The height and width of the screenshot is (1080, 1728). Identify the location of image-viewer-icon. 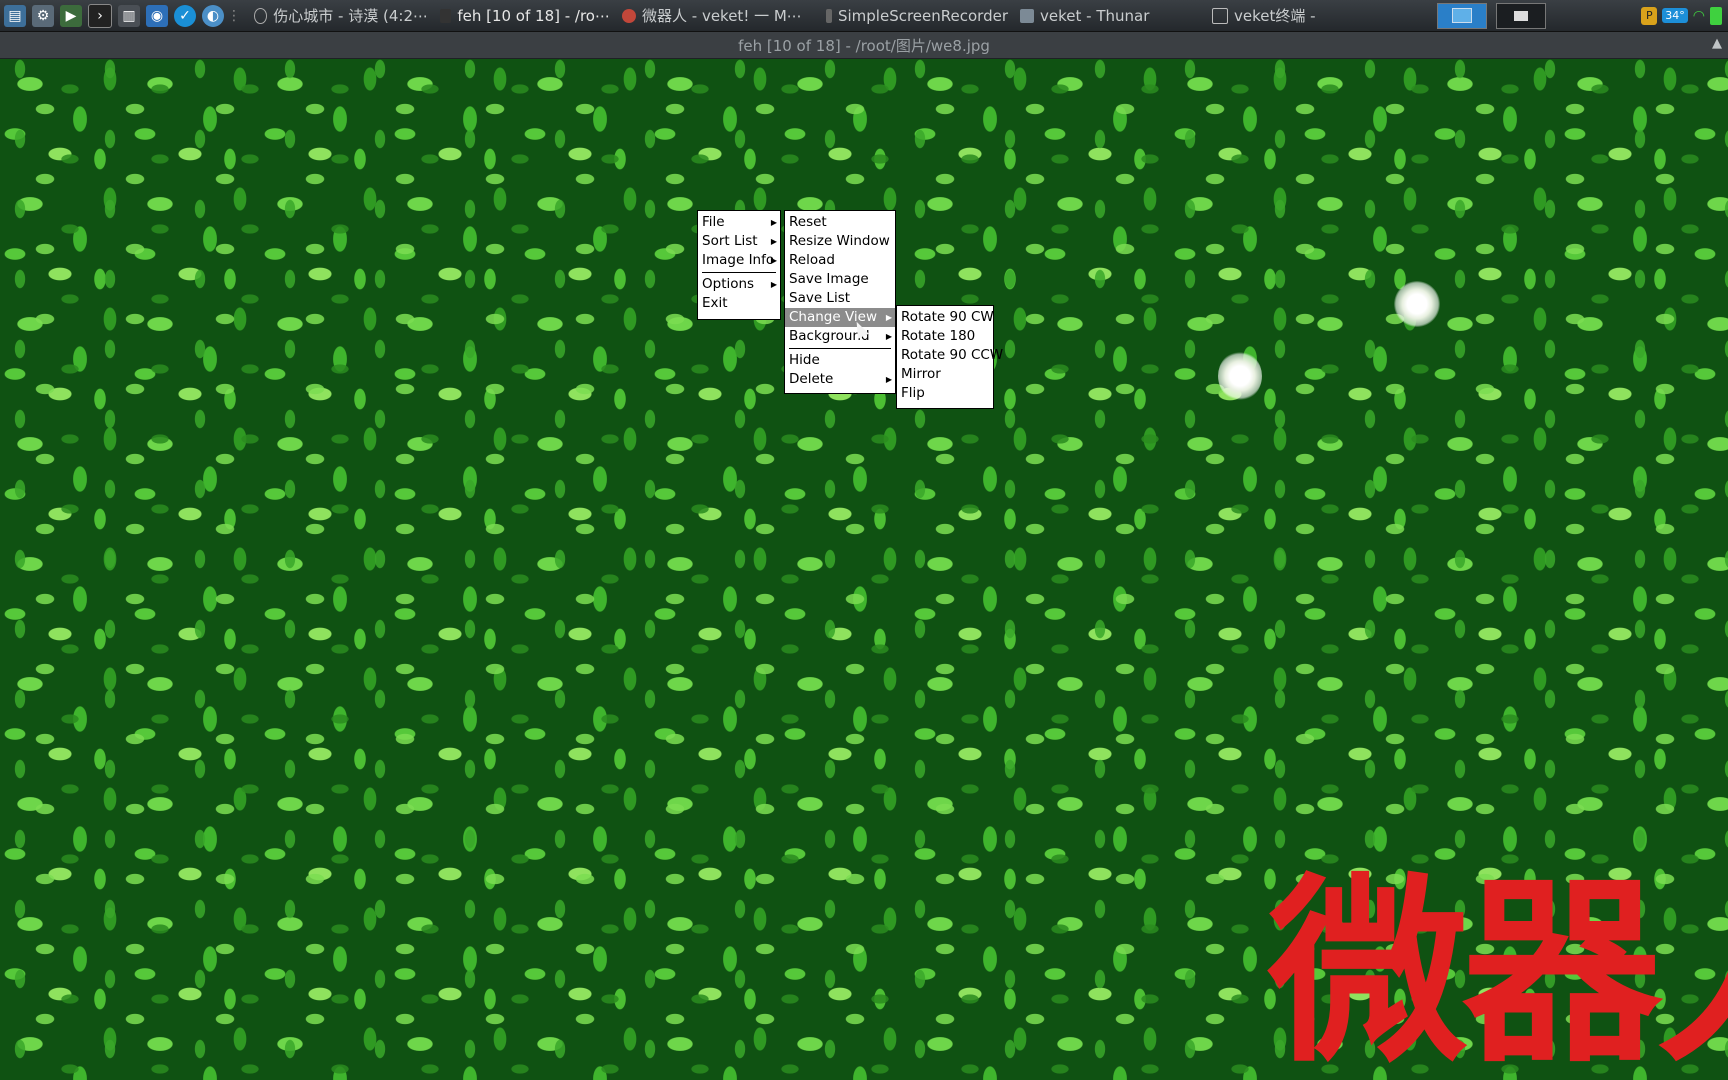
(446, 15).